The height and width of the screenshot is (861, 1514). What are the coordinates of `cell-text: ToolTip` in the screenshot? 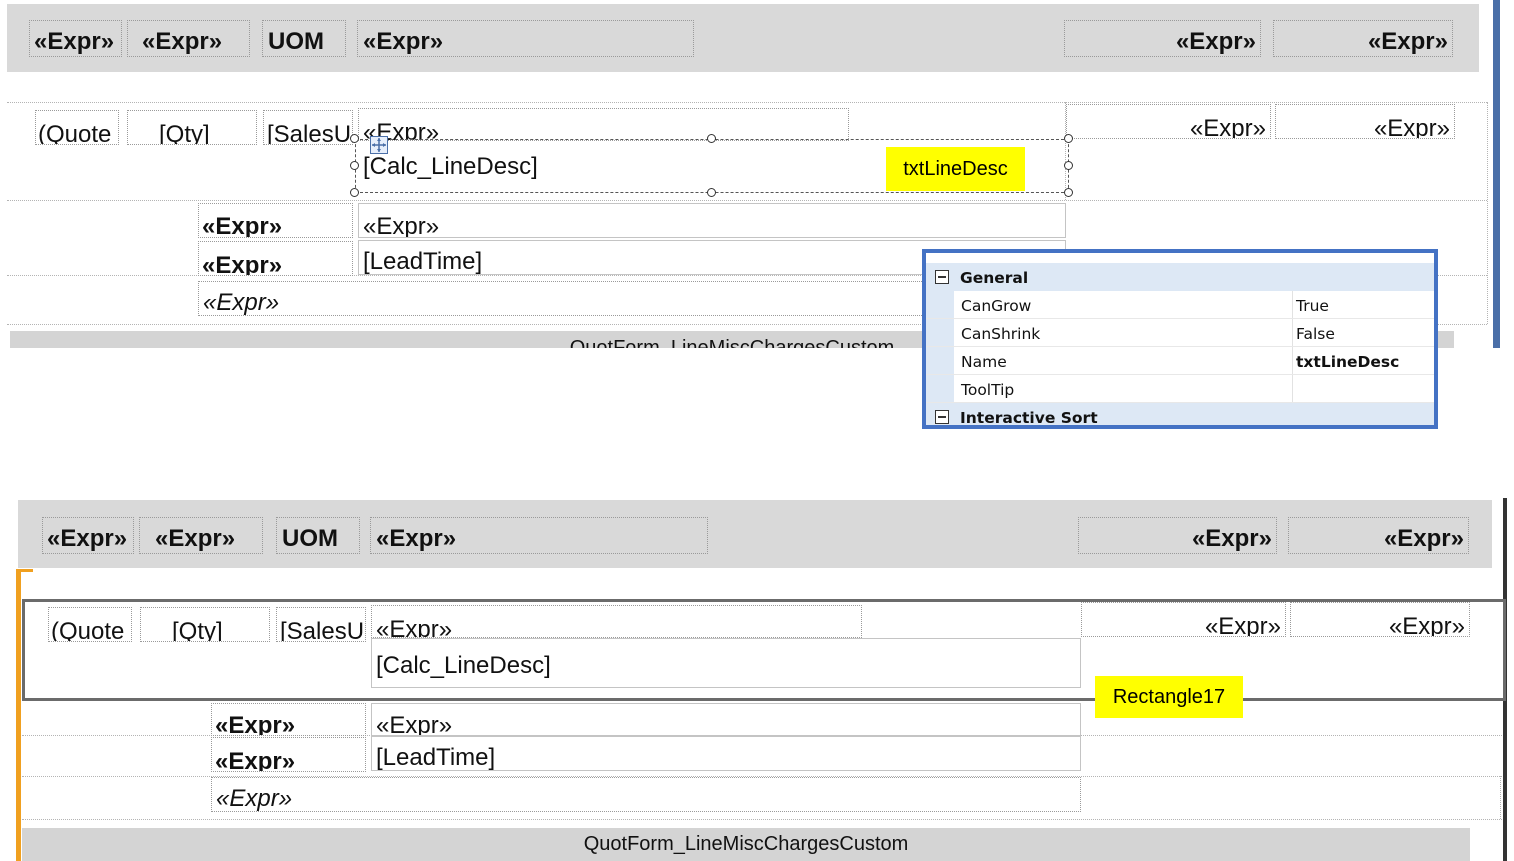 It's located at (988, 390).